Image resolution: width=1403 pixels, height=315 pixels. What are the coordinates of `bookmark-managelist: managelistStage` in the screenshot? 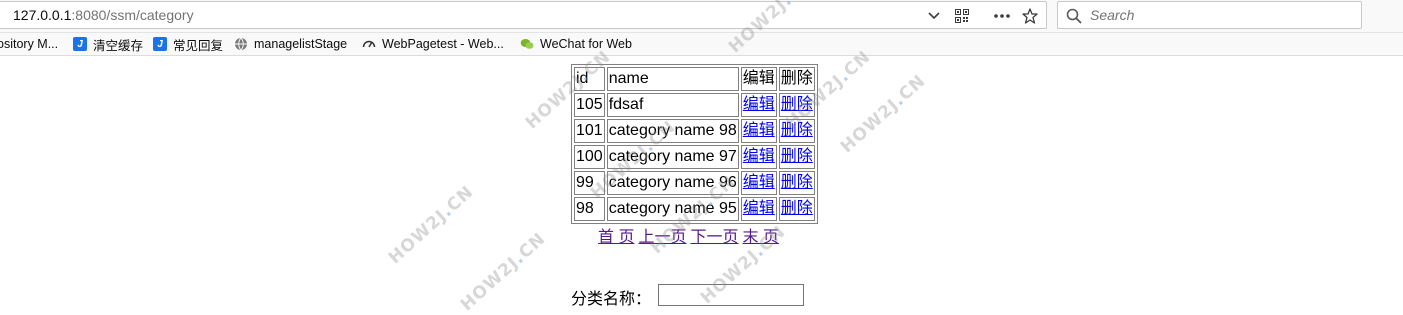 It's located at (290, 44).